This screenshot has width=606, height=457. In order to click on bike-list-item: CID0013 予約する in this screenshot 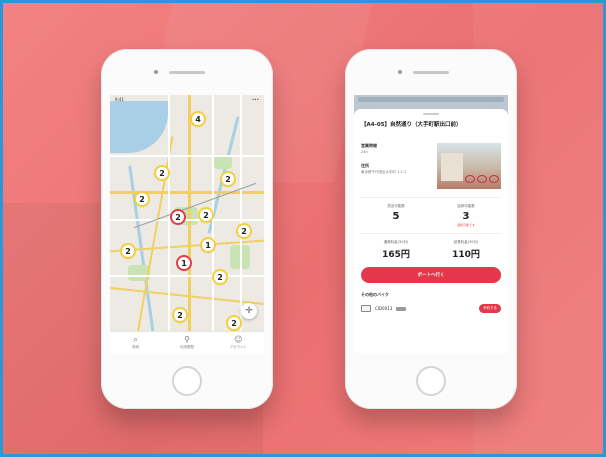, I will do `click(431, 308)`.